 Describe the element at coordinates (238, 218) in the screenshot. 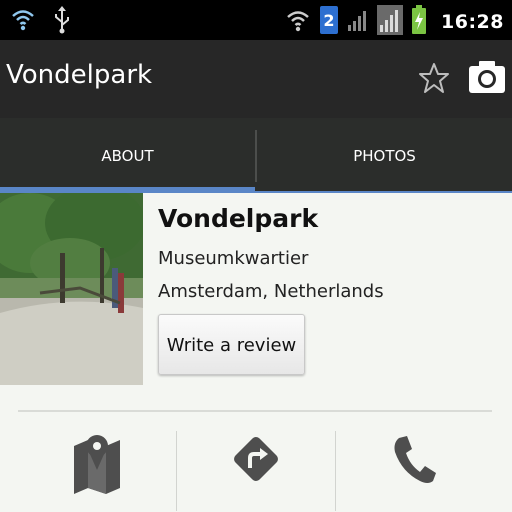

I see `place-name: Vondelpark` at that location.